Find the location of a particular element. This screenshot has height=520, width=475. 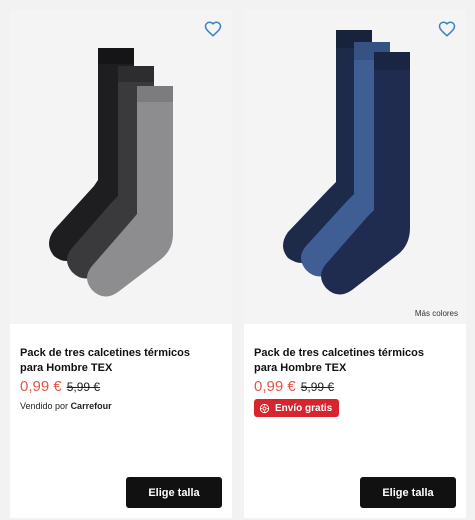

free-shipping-label: Envío gratis is located at coordinates (304, 408).